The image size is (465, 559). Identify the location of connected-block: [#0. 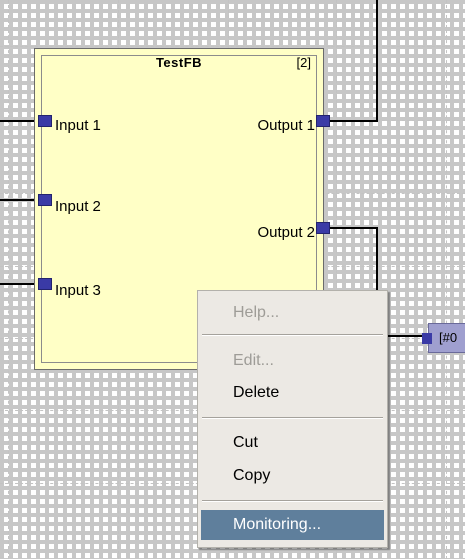
(443, 338).